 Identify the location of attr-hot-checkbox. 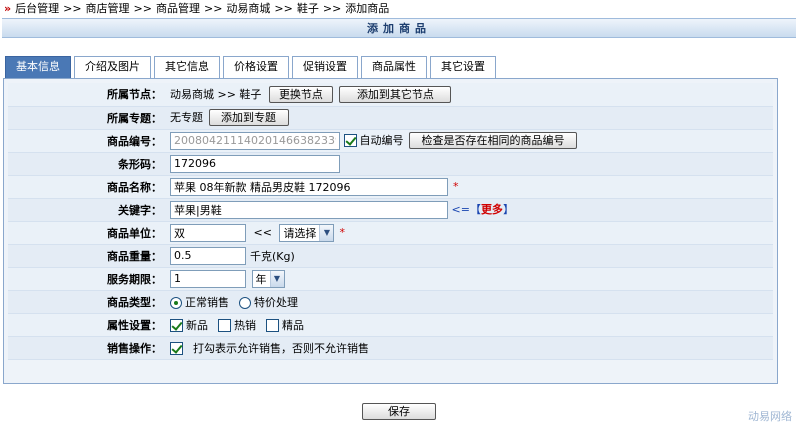
(224, 325).